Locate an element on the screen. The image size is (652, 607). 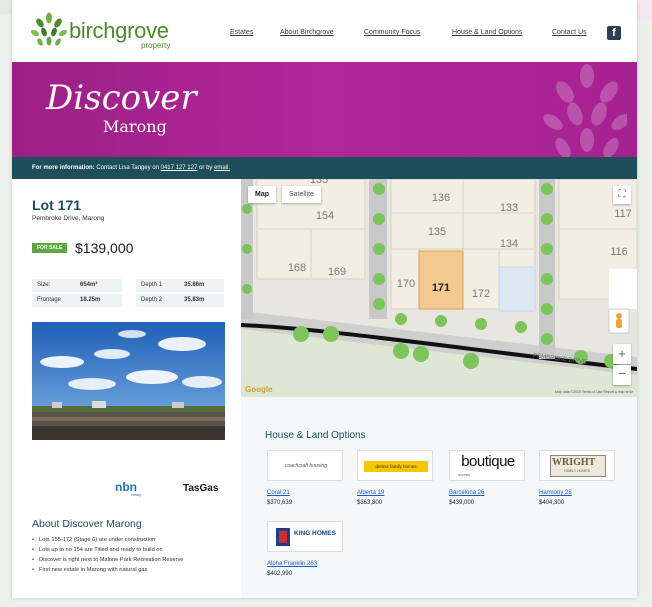
builder-logo-sub: homes is located at coordinates (464, 474).